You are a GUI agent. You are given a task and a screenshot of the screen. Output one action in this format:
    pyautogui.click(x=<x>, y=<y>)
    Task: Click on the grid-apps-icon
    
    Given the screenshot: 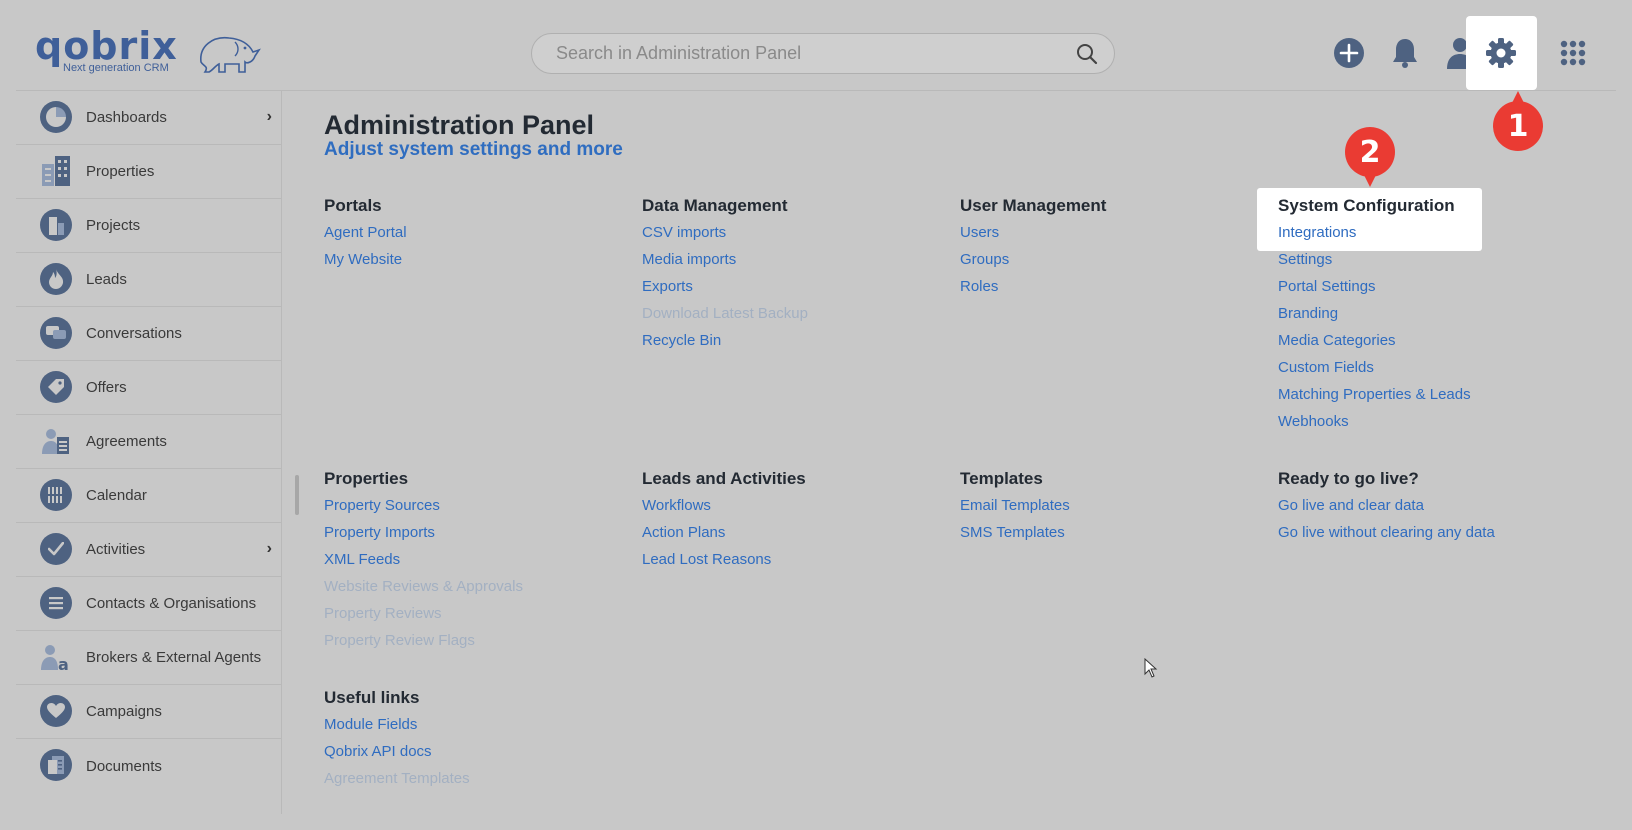 What is the action you would take?
    pyautogui.click(x=1573, y=53)
    